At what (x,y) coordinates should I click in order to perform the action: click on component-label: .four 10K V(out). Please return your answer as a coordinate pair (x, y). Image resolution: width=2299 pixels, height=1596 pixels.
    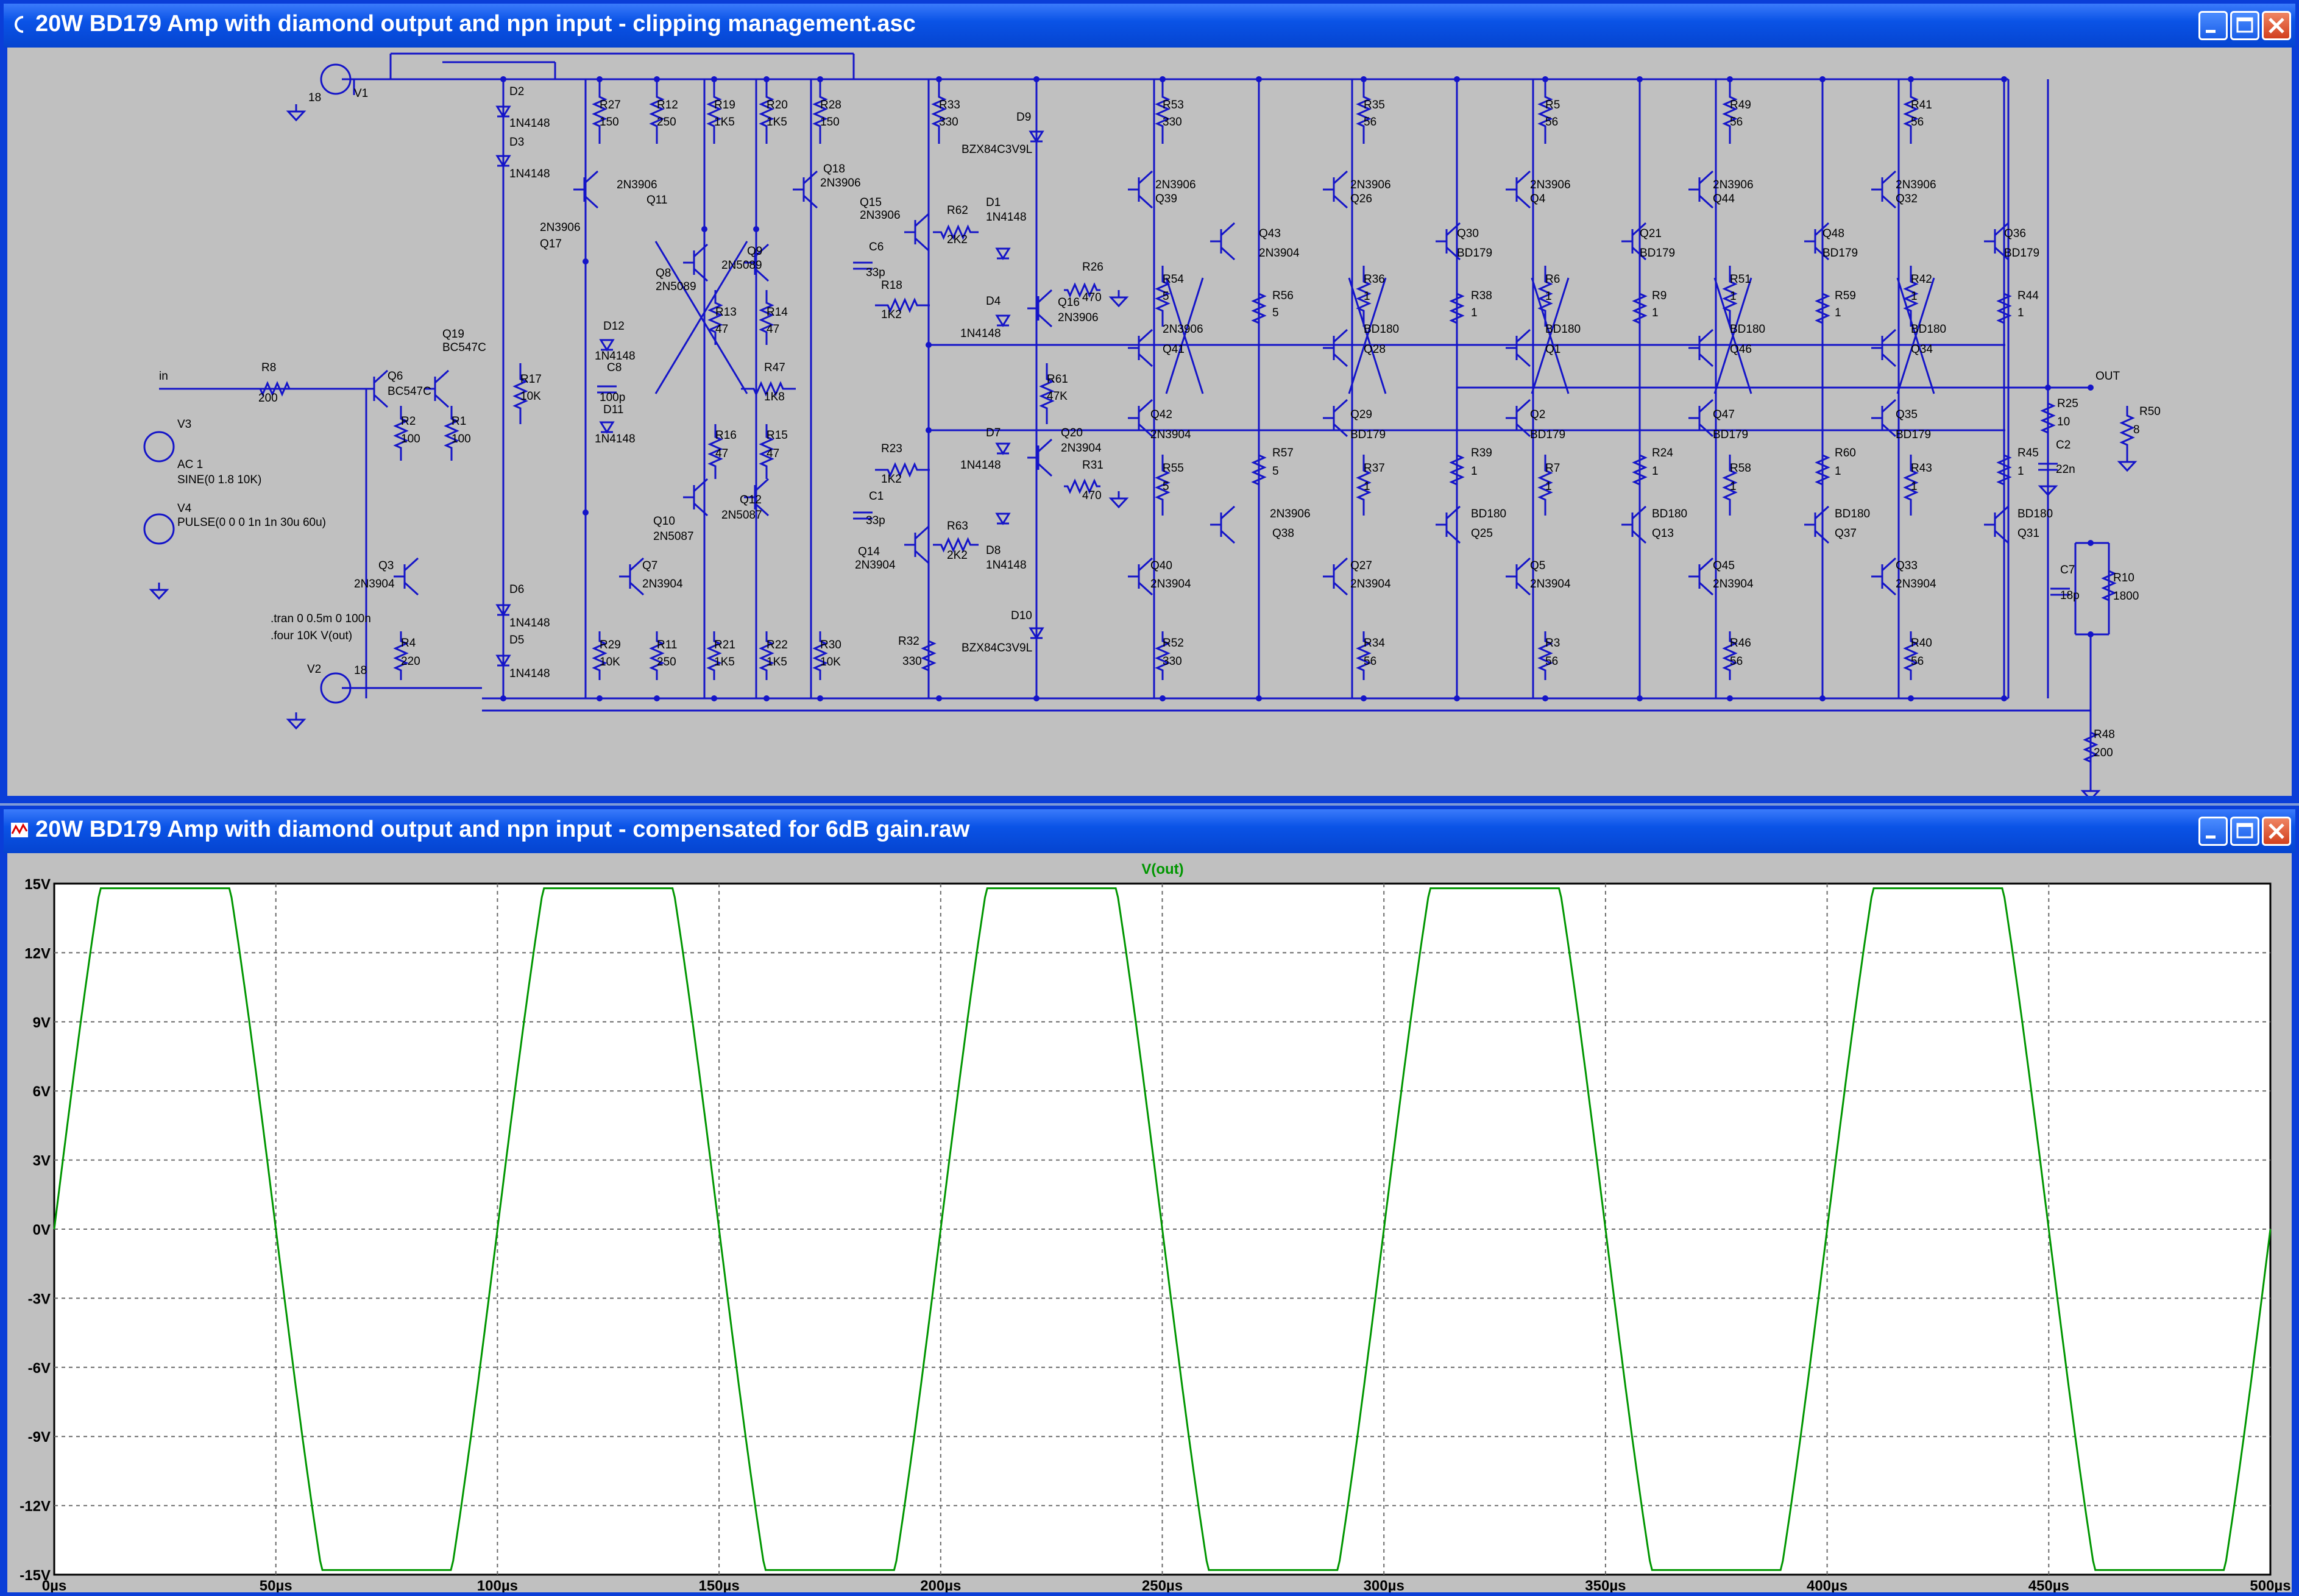
    Looking at the image, I should click on (311, 636).